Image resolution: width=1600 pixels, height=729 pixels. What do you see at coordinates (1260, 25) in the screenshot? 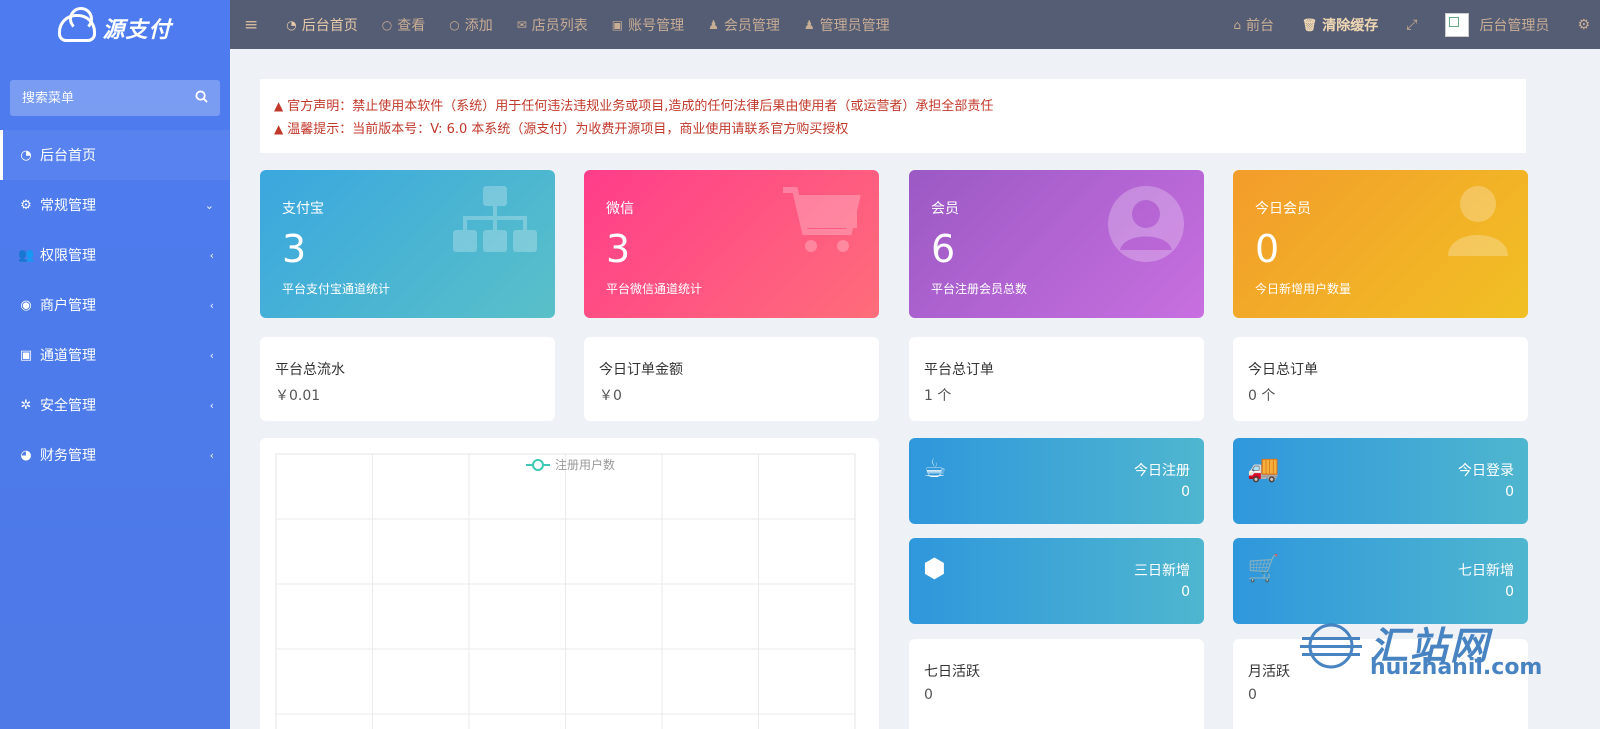
I see `frontend-label: 前台` at bounding box center [1260, 25].